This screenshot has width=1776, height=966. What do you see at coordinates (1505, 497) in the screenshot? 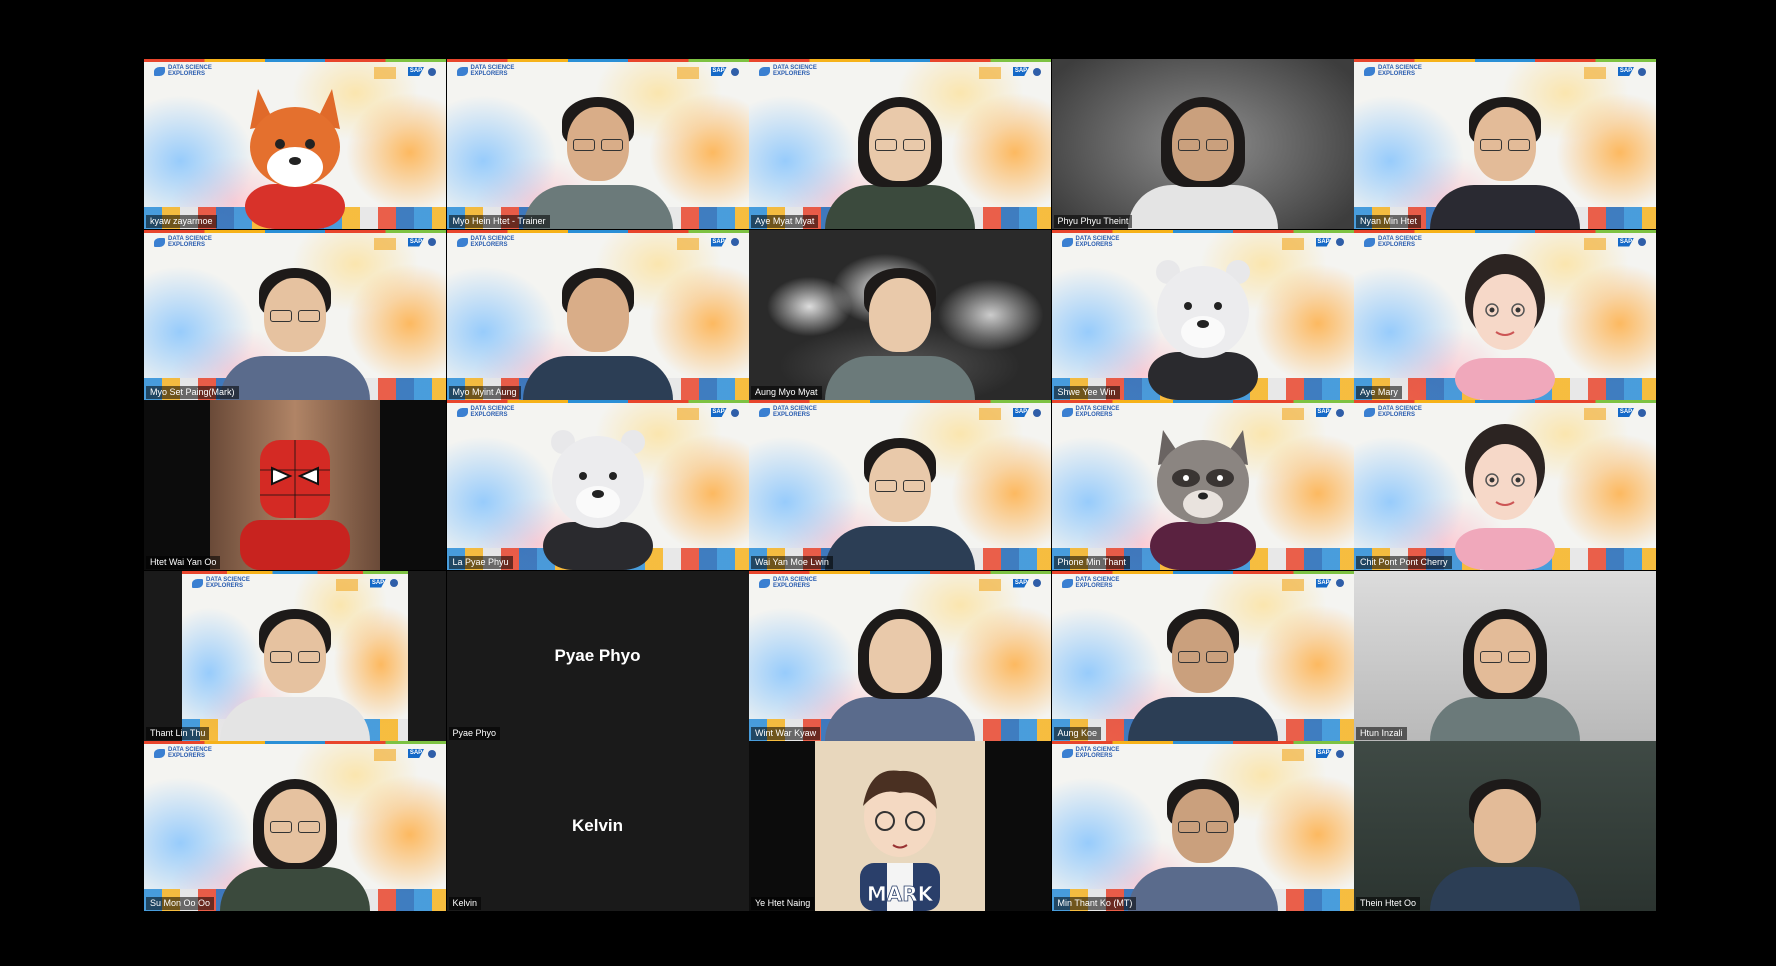
I see `avatar-girl-icon` at bounding box center [1505, 497].